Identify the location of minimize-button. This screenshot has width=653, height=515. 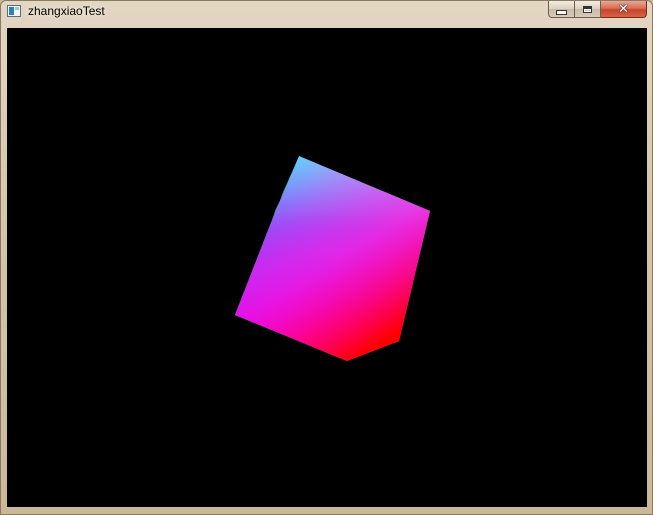
(561, 9).